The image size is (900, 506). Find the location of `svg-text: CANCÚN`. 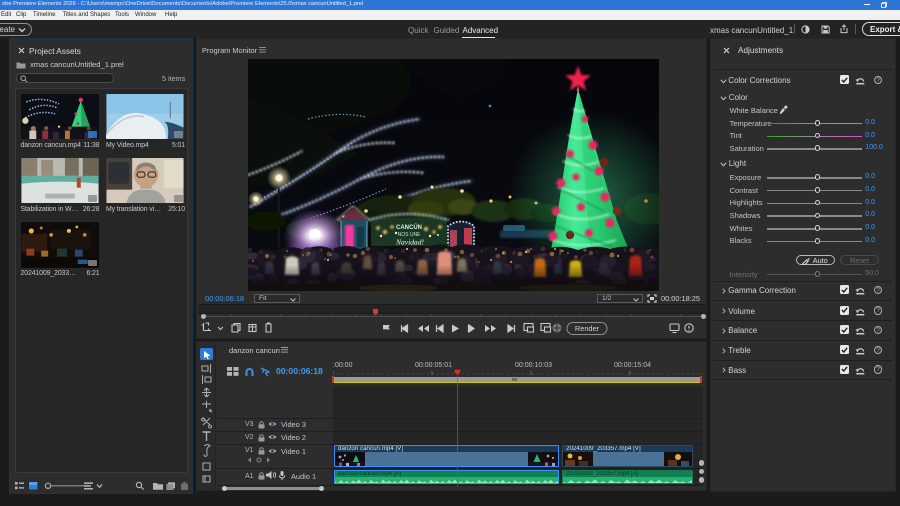

svg-text: CANCÚN is located at coordinates (409, 227).